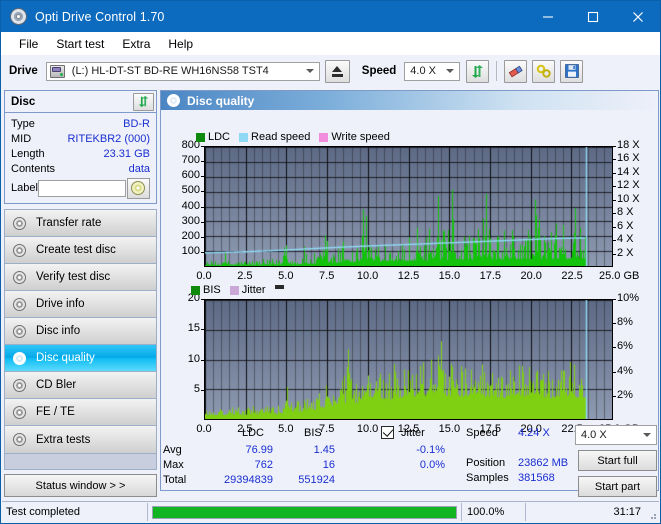  Describe the element at coordinates (408, 359) in the screenshot. I see `bis-plot-area` at that location.